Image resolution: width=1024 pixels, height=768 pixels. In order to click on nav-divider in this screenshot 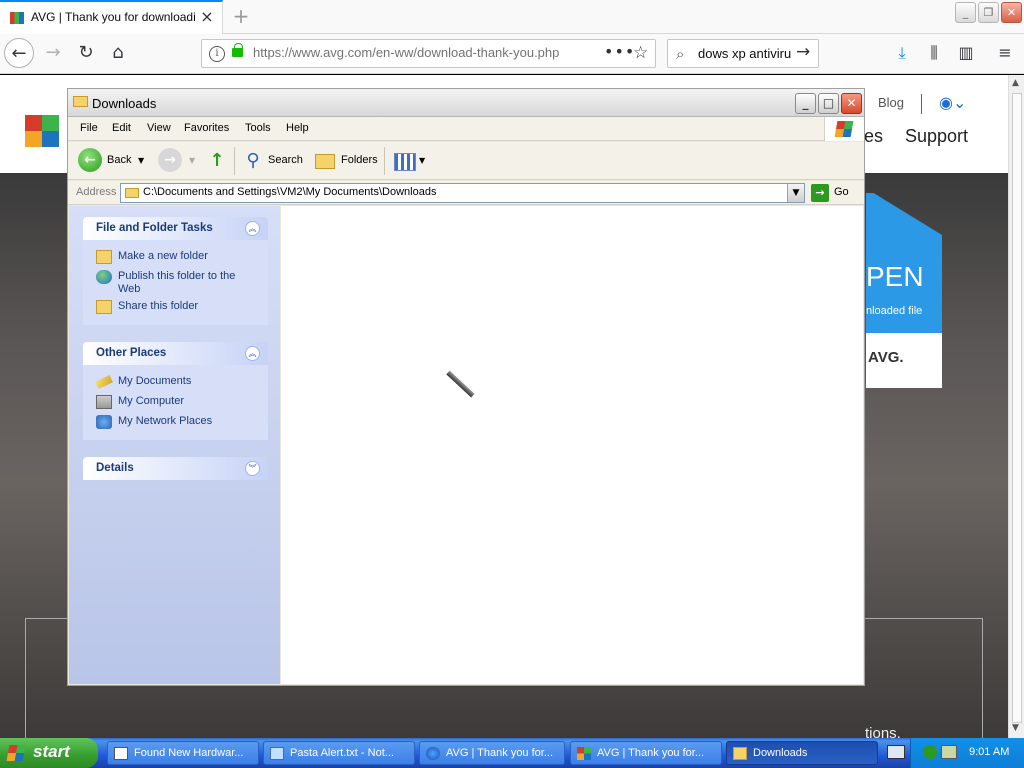, I will do `click(921, 104)`.